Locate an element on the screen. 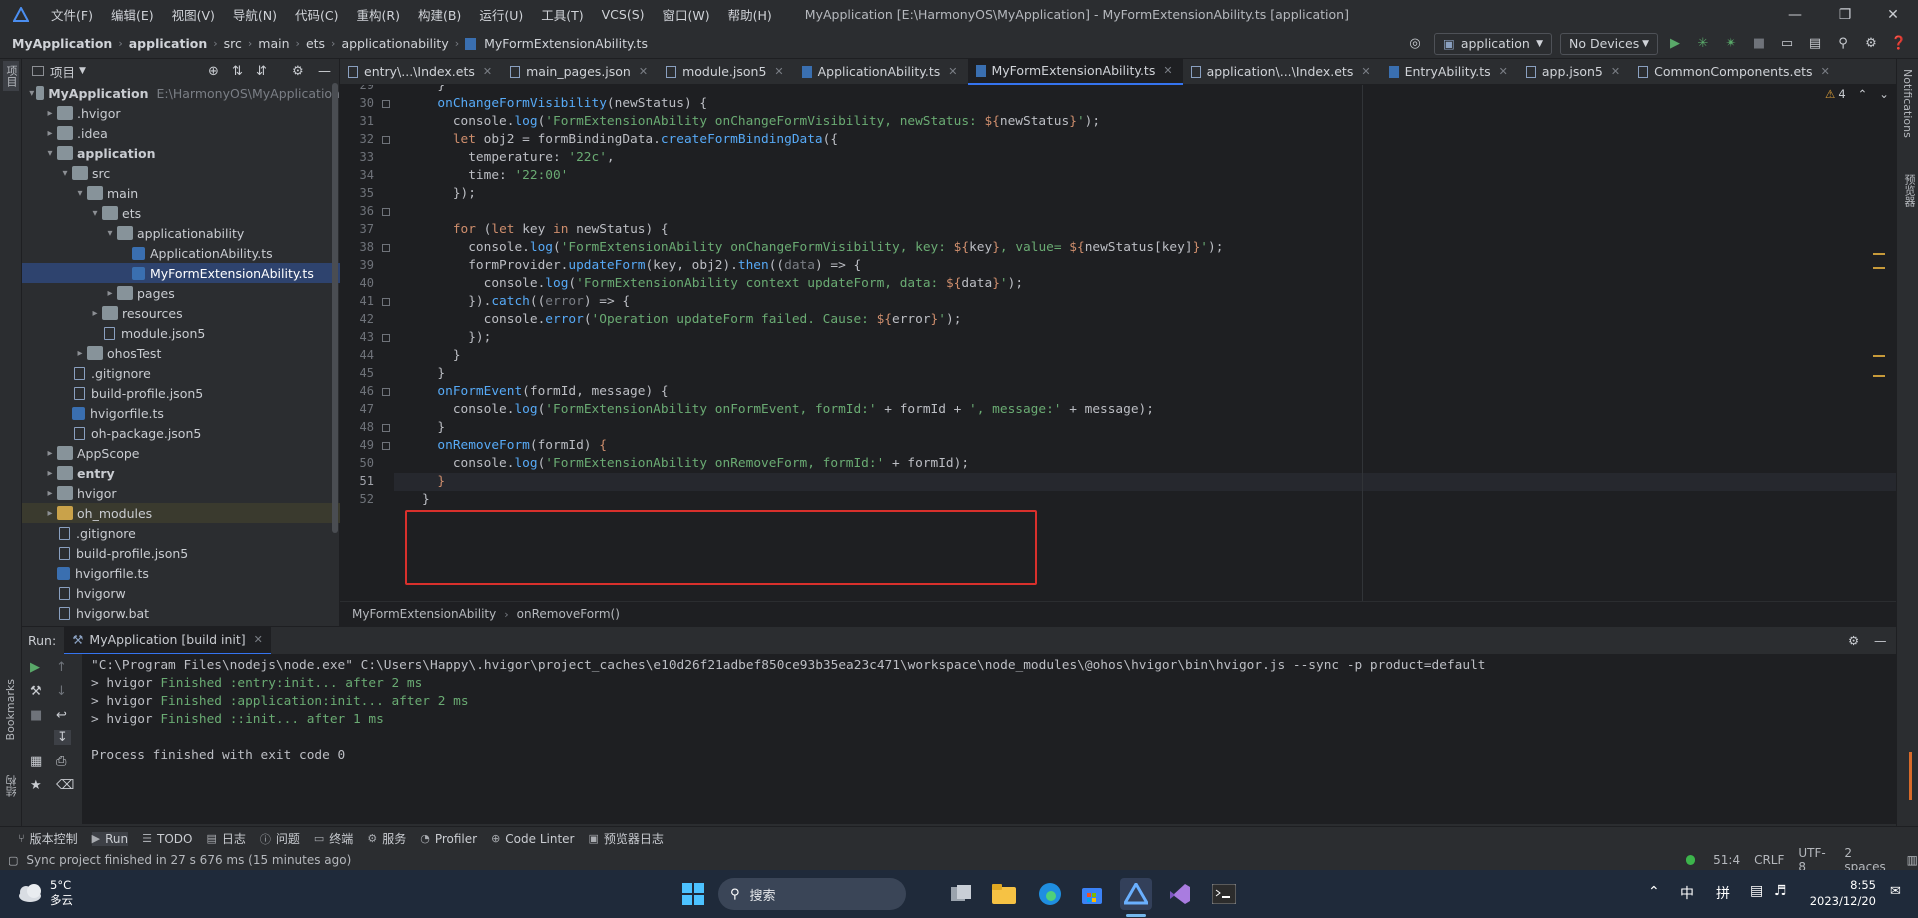 The width and height of the screenshot is (1918, 918). task-view-icon is located at coordinates (962, 894).